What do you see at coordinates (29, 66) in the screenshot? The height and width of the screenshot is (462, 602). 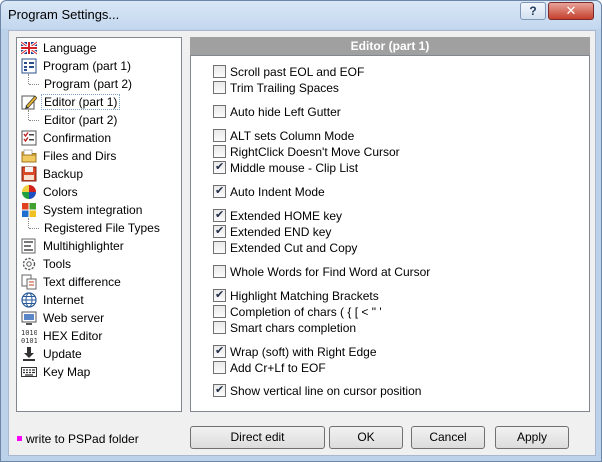 I see `program-settings-icon` at bounding box center [29, 66].